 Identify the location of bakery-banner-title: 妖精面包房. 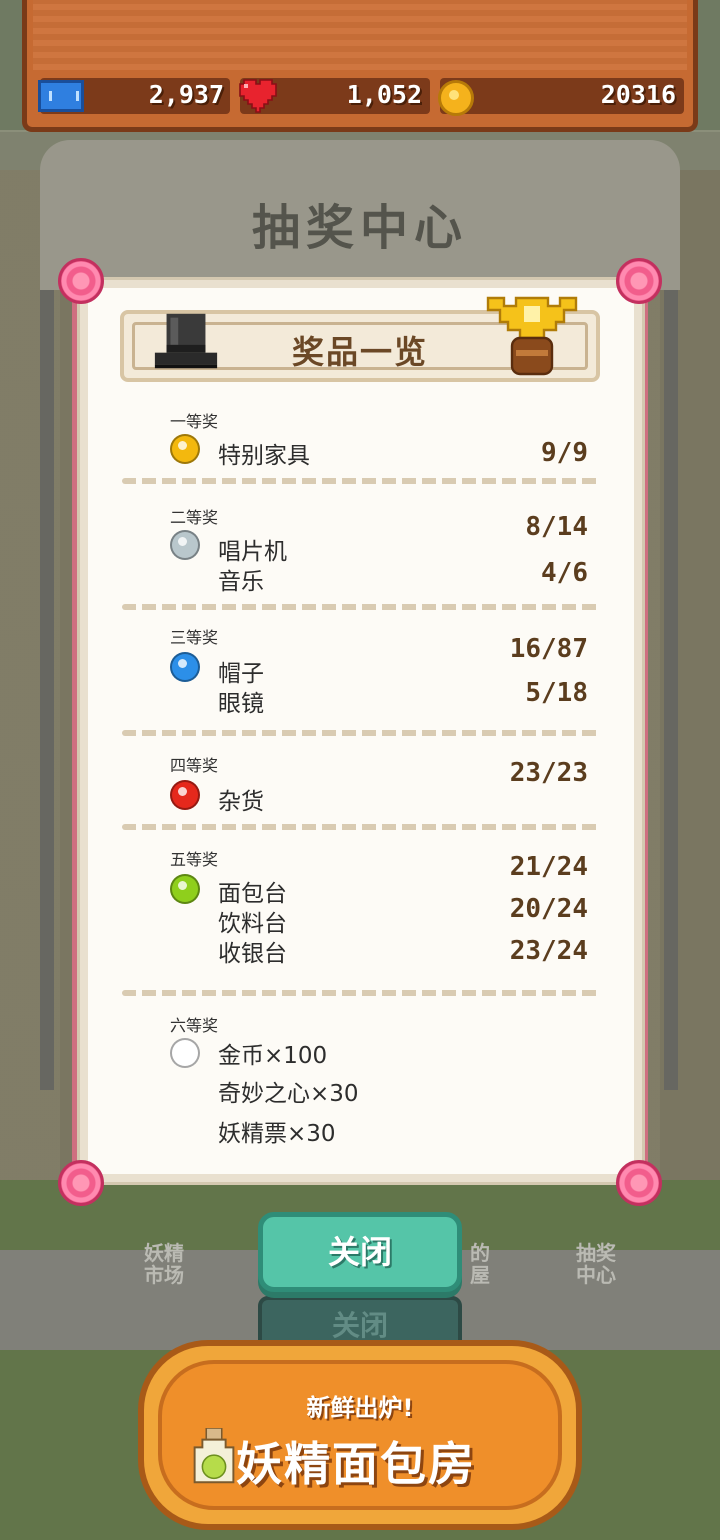
(356, 1464).